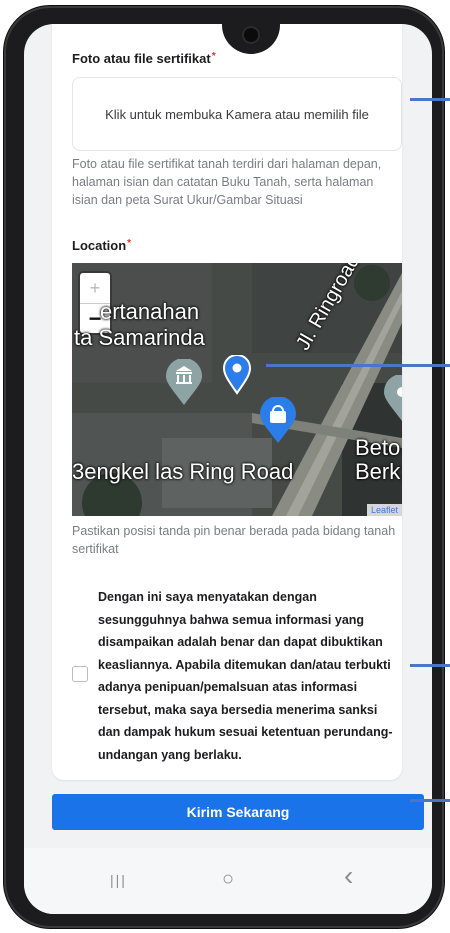 This screenshot has height=933, width=450. I want to click on museum-marker-icon, so click(184, 382).